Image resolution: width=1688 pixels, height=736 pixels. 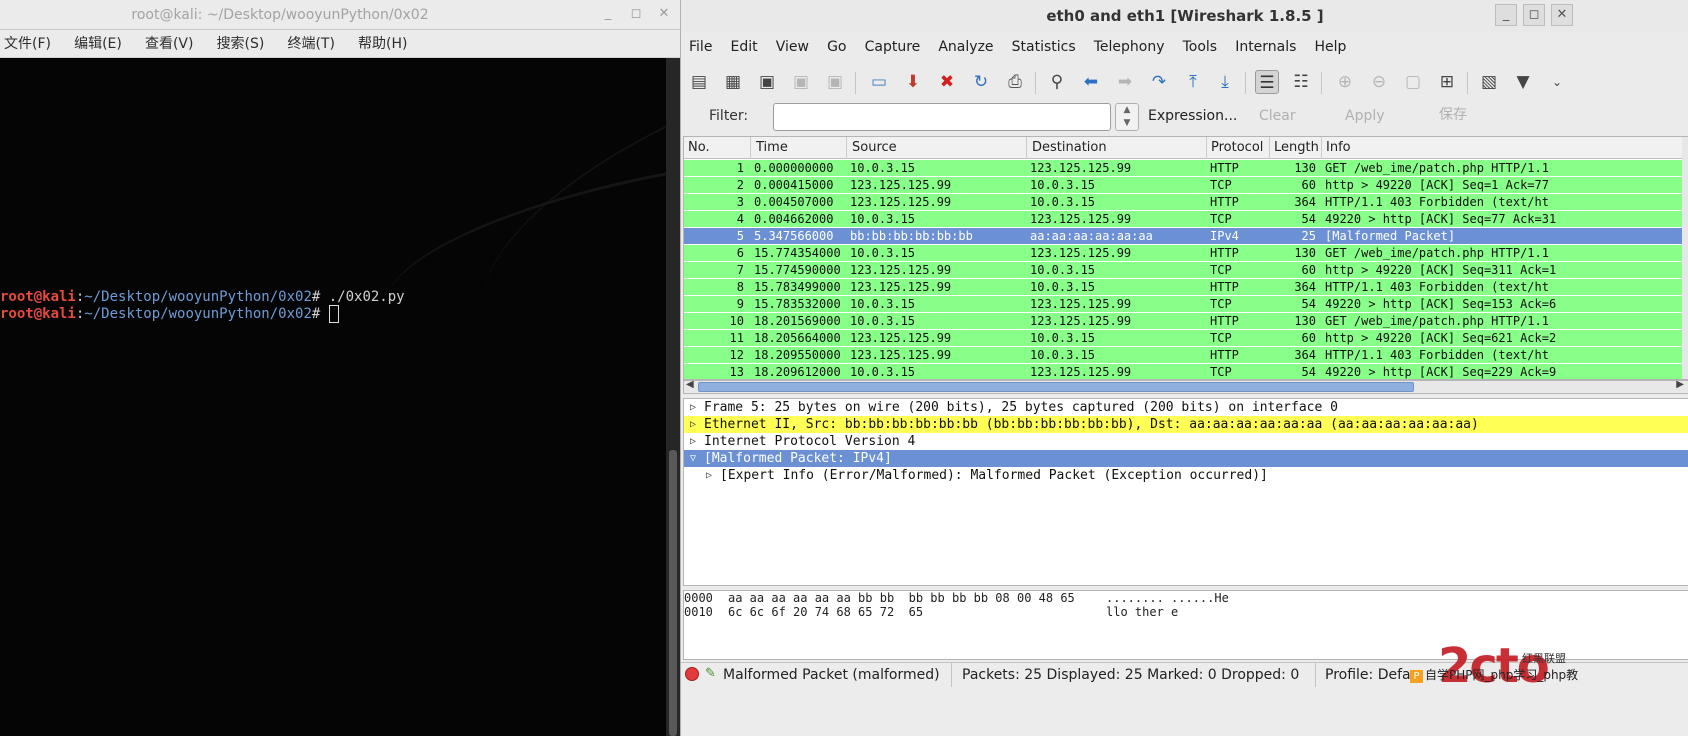 I want to click on column-info: Info, so click(x=1338, y=147).